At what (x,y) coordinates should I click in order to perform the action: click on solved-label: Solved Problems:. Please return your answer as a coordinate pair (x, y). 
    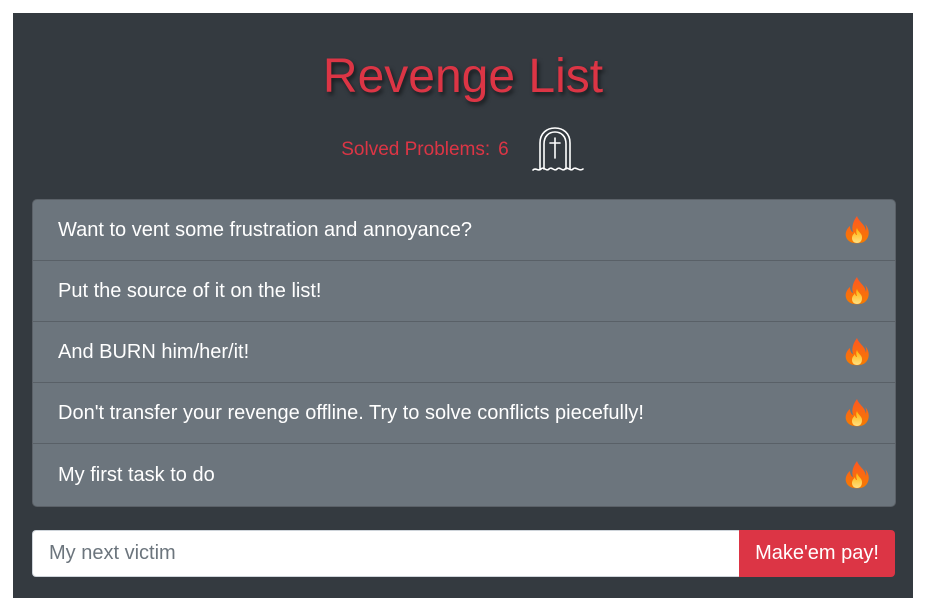
    Looking at the image, I should click on (416, 149).